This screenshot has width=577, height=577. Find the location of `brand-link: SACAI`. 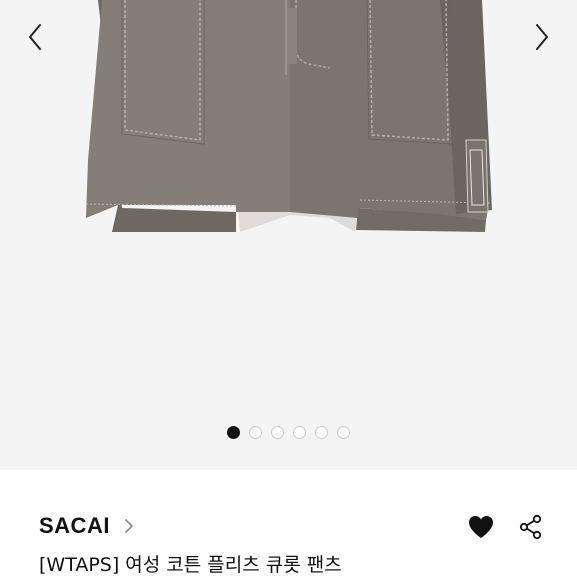

brand-link: SACAI is located at coordinates (88, 526).